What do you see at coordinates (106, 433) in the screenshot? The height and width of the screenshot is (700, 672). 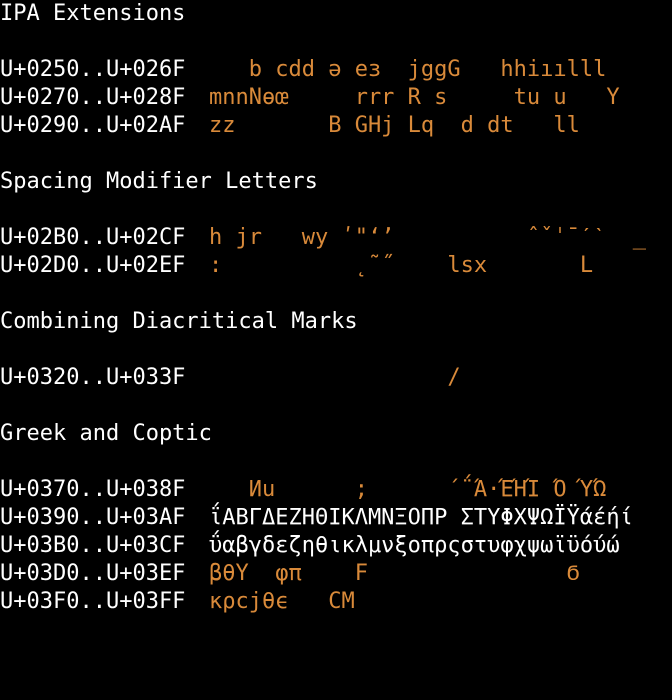 I see `section-heading-greek-and-coptic: Greek and Coptic` at bounding box center [106, 433].